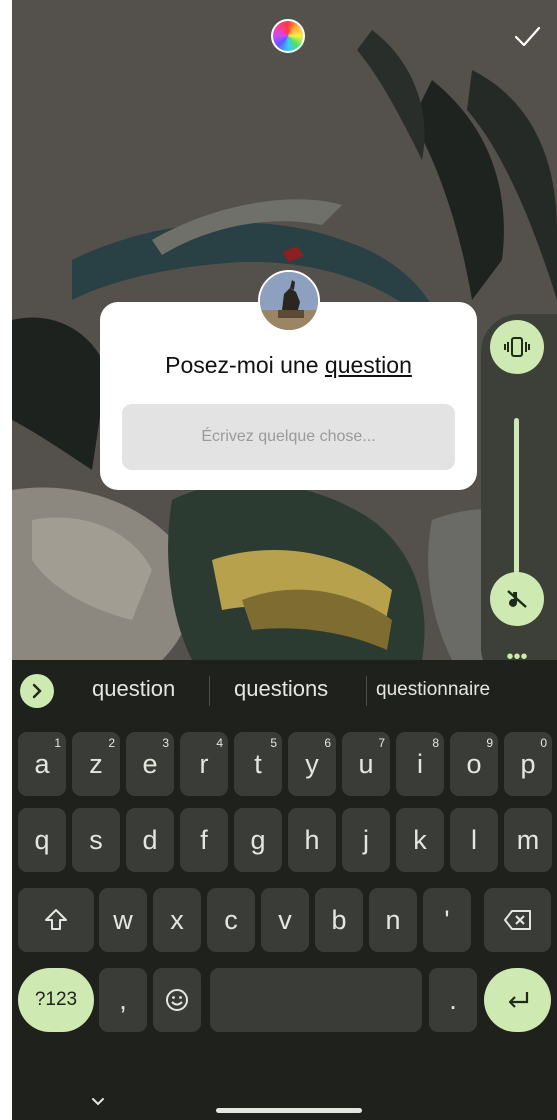 The width and height of the screenshot is (557, 1120). I want to click on enter-icon, so click(518, 1000).